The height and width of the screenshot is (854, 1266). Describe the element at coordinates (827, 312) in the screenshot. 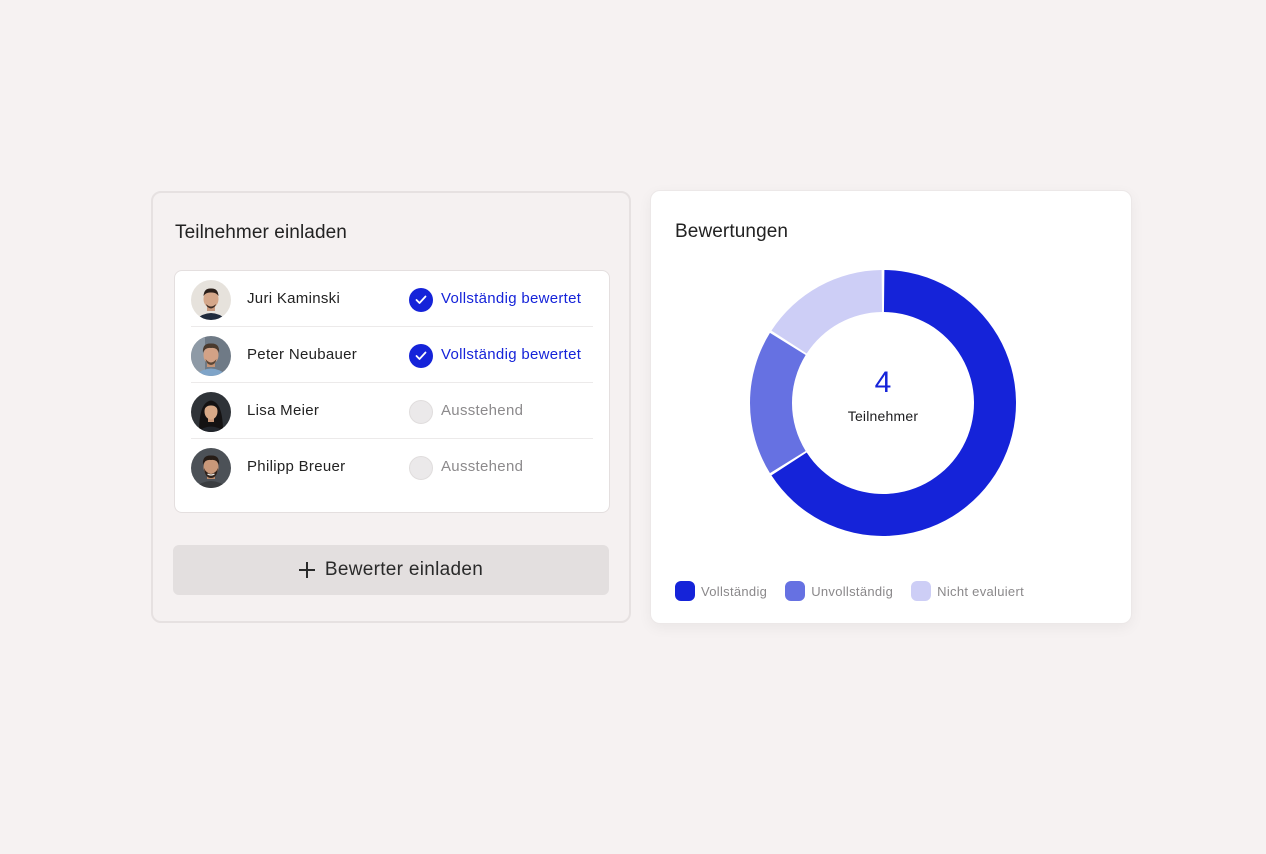

I see `donut-slice-nicht-evaluiert` at that location.